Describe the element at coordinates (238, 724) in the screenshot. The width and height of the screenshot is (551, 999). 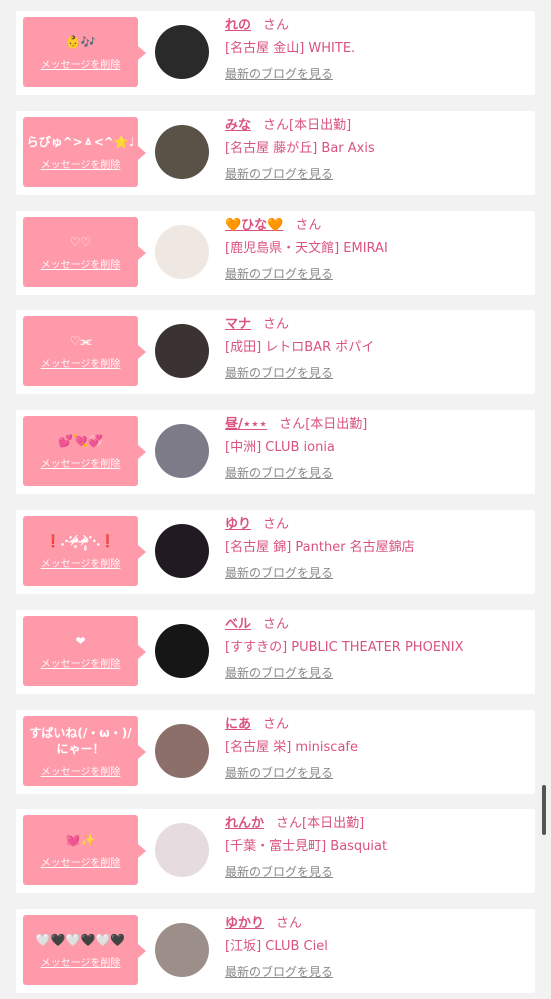
I see `cast-name-link: にあ` at that location.